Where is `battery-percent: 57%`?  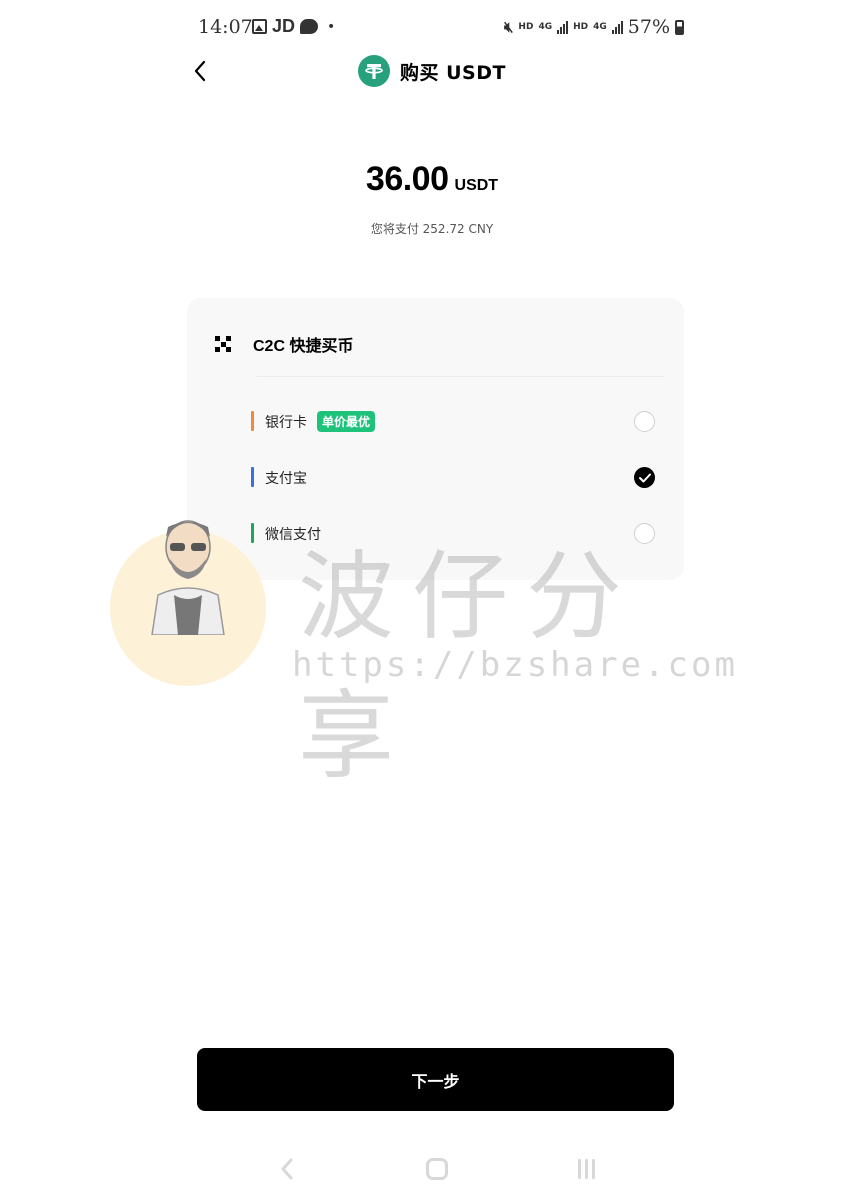 battery-percent: 57% is located at coordinates (648, 27).